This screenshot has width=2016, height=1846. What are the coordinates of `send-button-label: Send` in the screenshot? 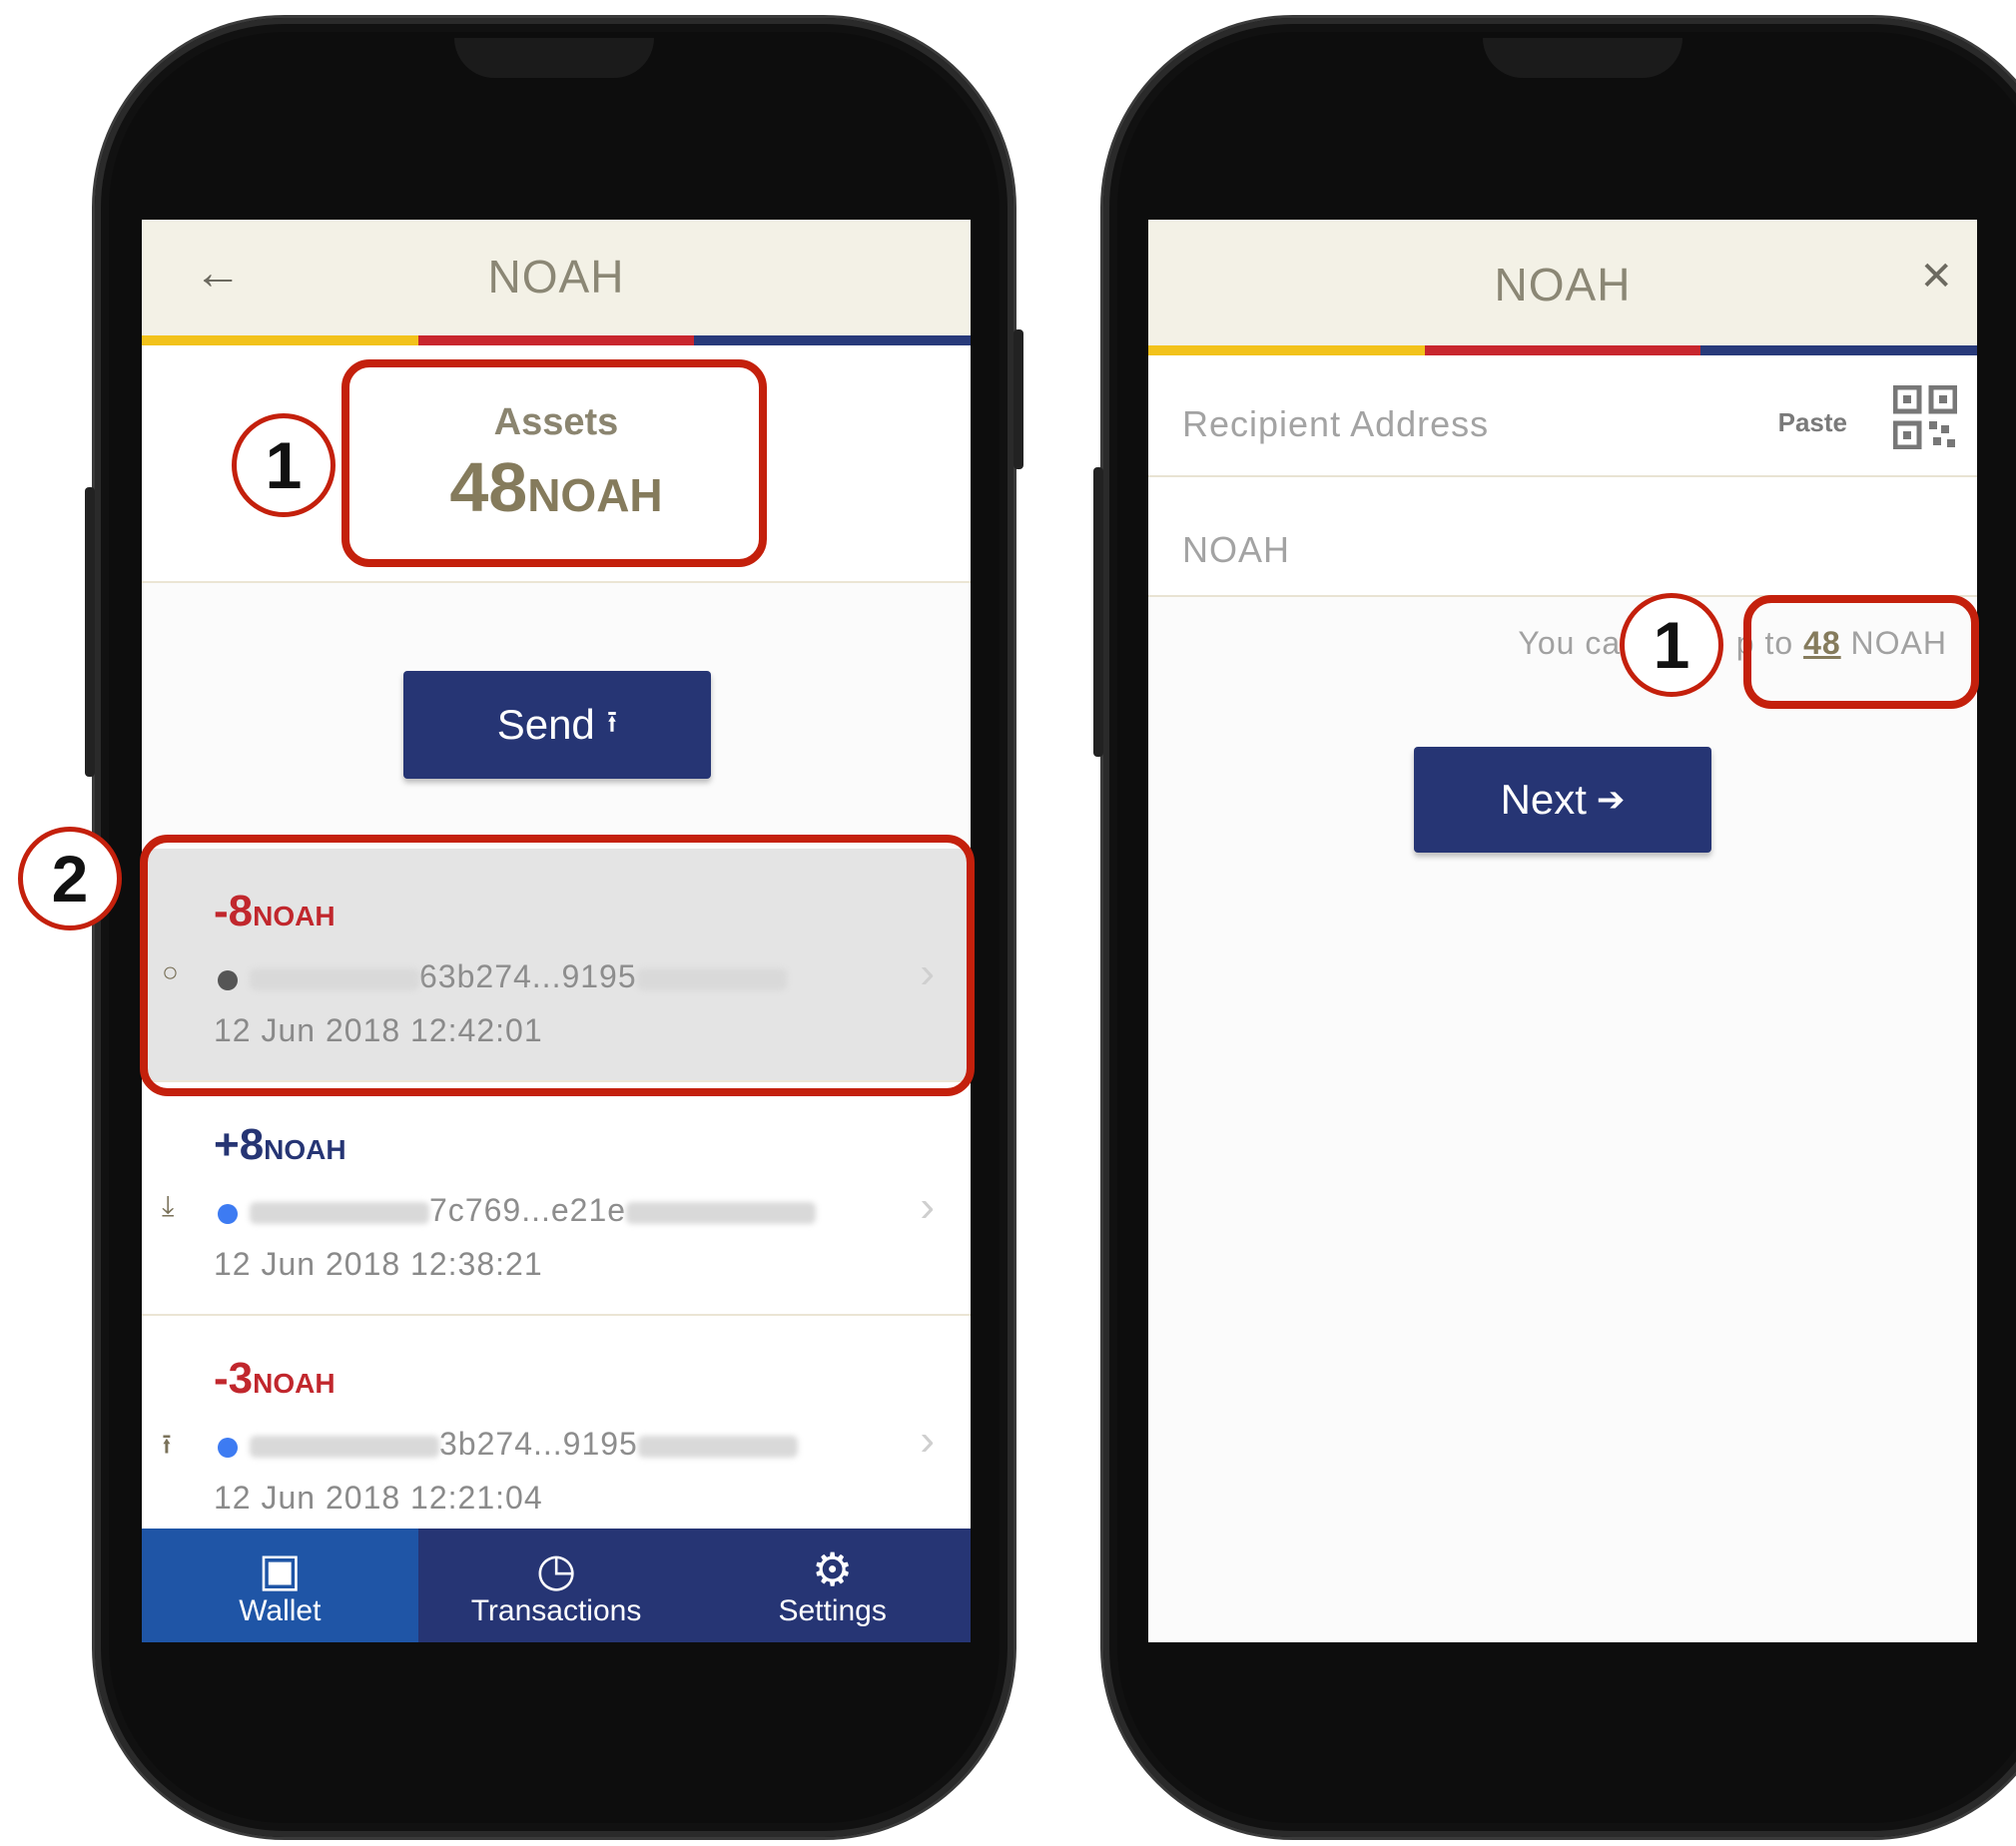 It's located at (545, 724).